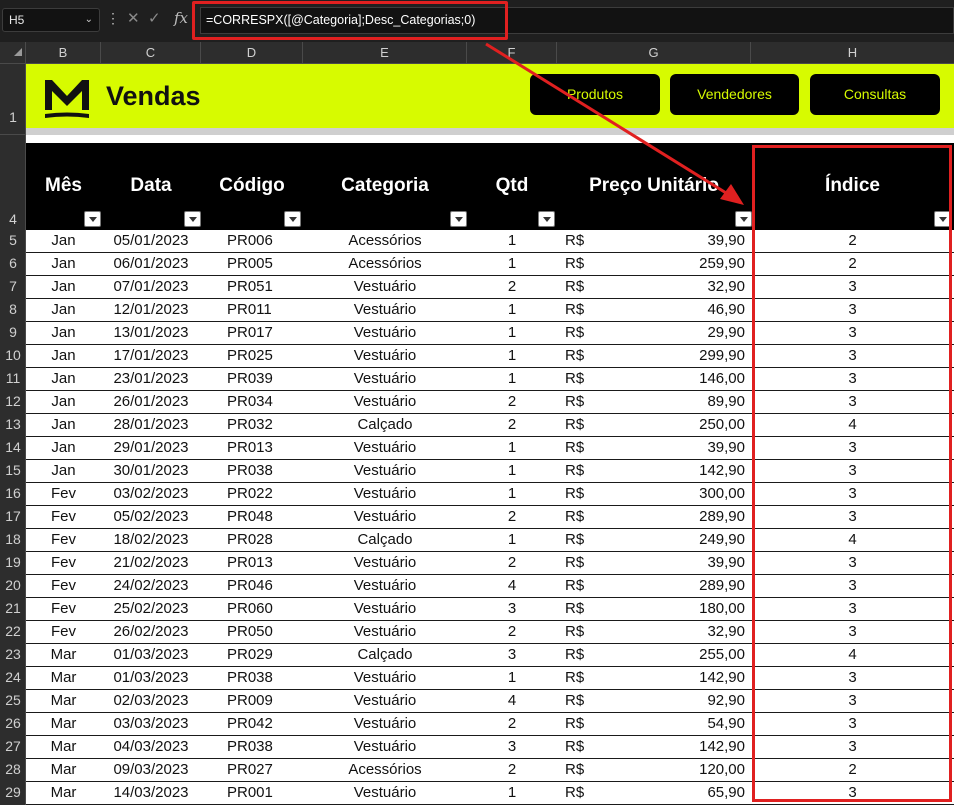 The height and width of the screenshot is (805, 954). Describe the element at coordinates (252, 264) in the screenshot. I see `cell-codigo: PR005` at that location.